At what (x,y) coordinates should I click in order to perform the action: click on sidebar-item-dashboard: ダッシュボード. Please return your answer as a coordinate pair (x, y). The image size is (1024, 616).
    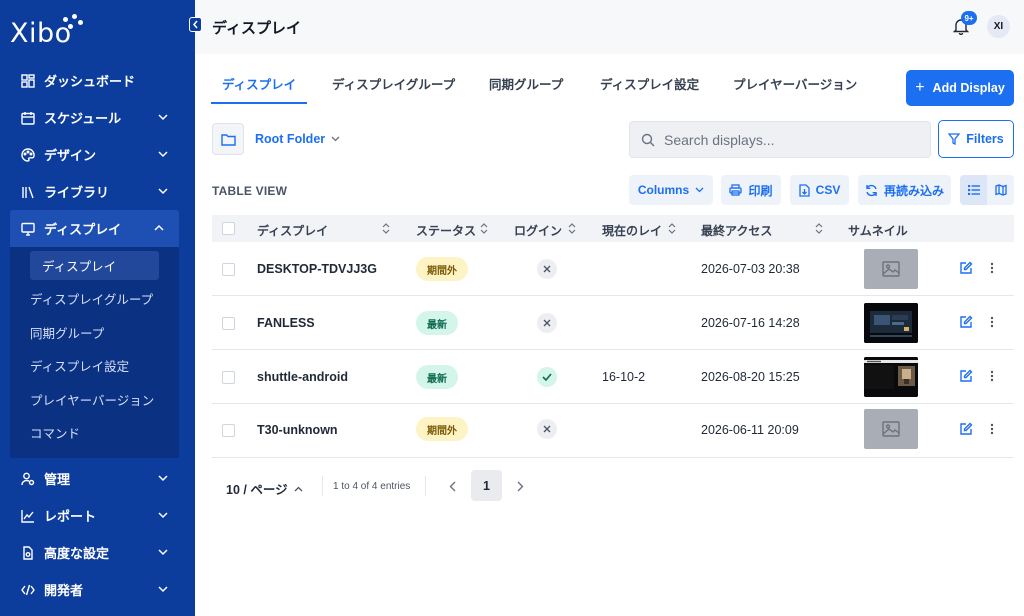
    Looking at the image, I should click on (97, 80).